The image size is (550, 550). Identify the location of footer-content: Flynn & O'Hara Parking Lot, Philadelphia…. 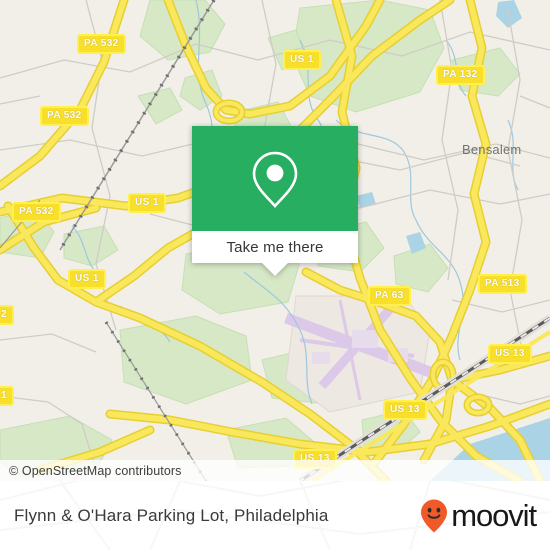
(275, 515).